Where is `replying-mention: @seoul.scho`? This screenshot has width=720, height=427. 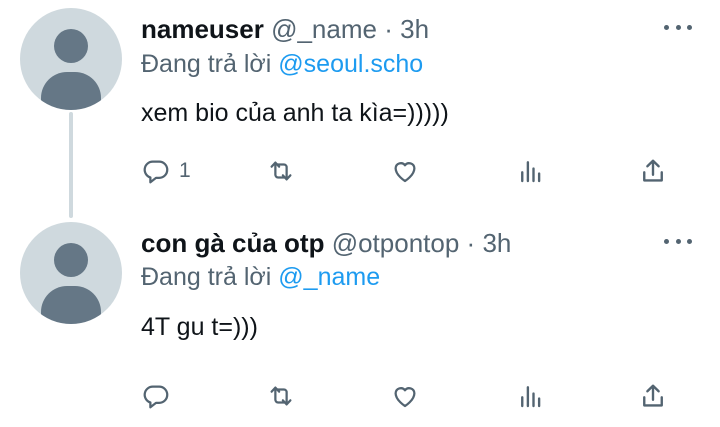 replying-mention: @seoul.scho is located at coordinates (350, 64).